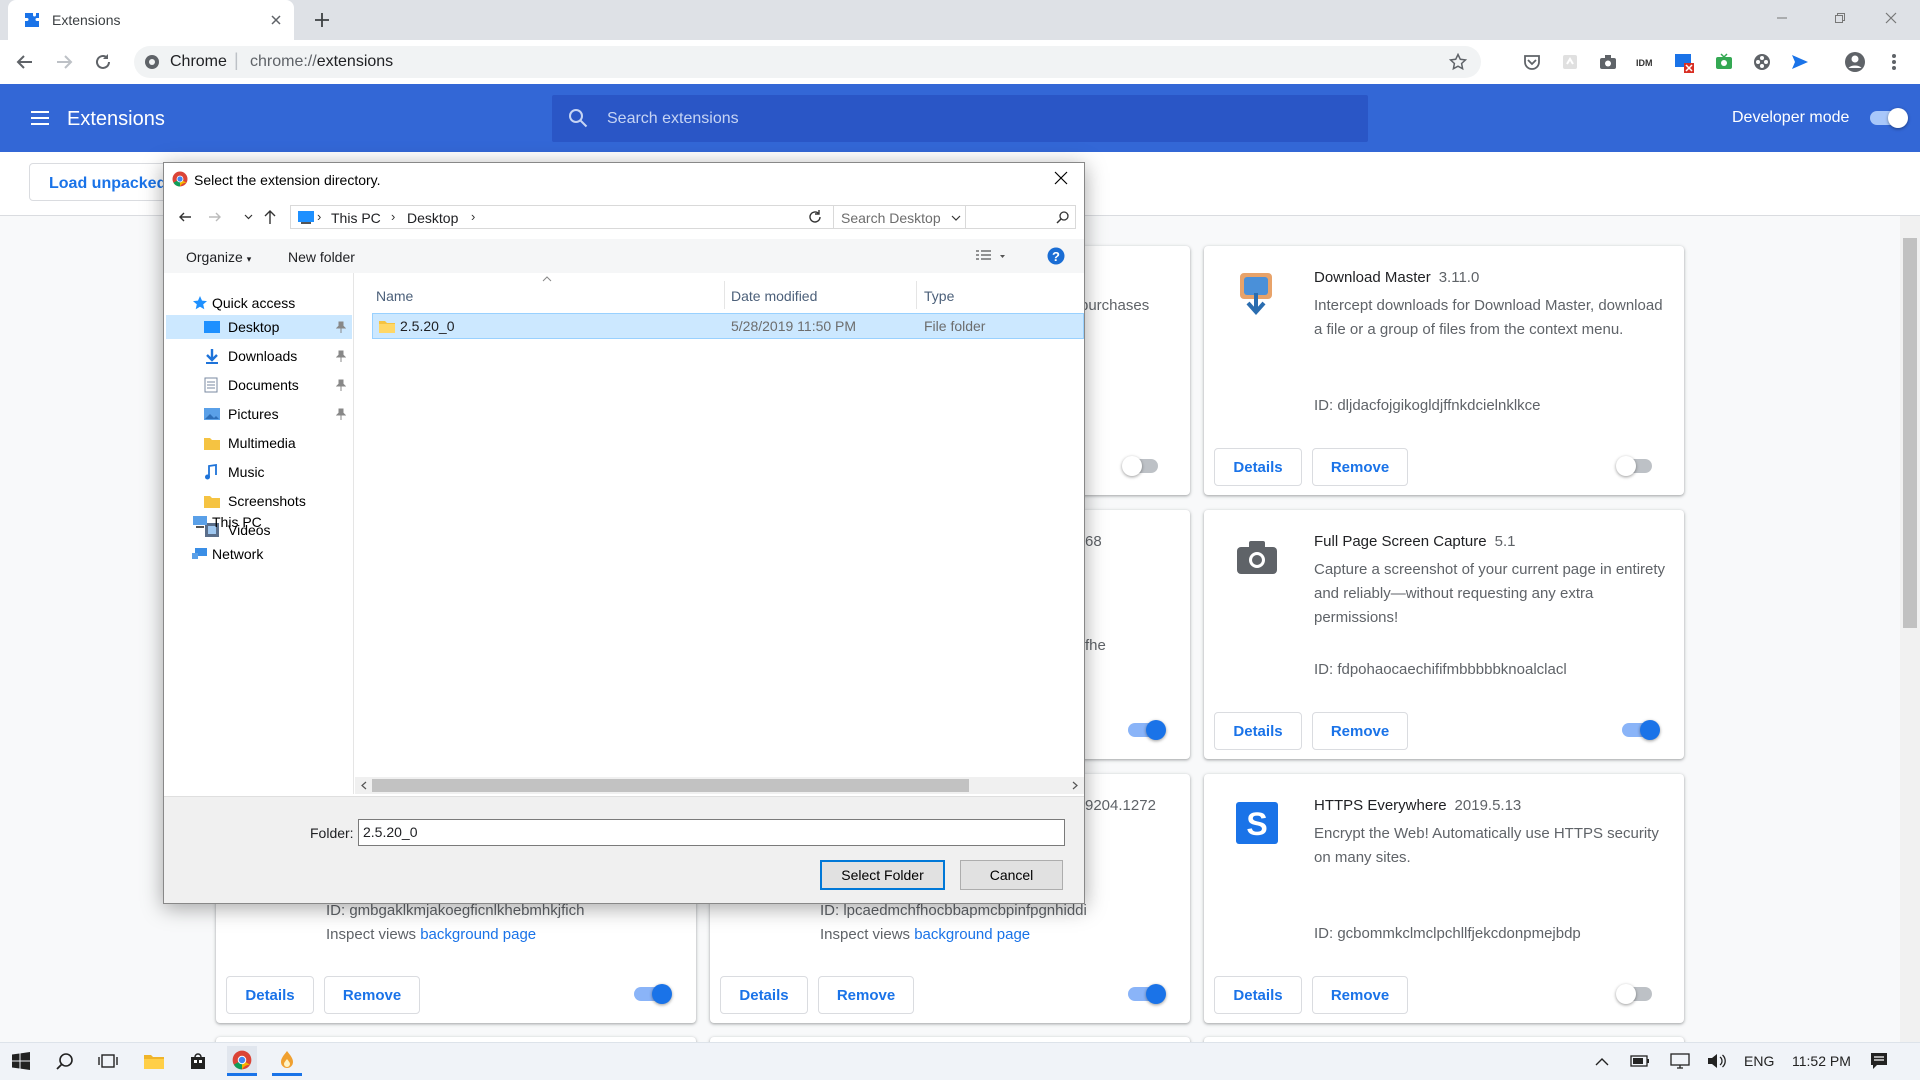 This screenshot has width=1920, height=1080. I want to click on green-capture-icon, so click(1724, 62).